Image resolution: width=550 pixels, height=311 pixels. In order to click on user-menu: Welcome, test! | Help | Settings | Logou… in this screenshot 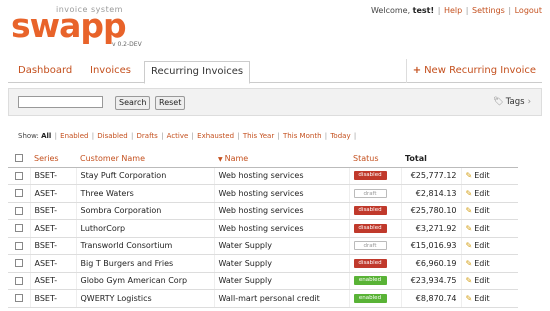, I will do `click(456, 10)`.